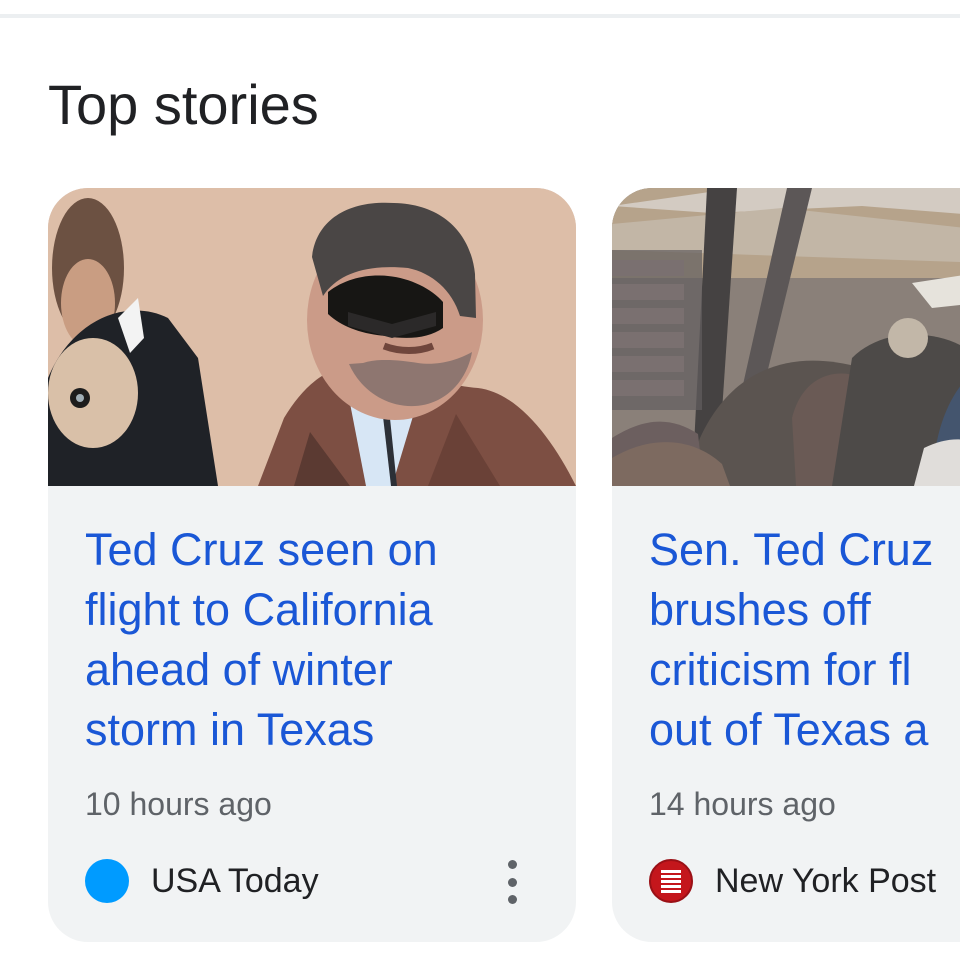  What do you see at coordinates (512, 882) in the screenshot?
I see `more-options-button` at bounding box center [512, 882].